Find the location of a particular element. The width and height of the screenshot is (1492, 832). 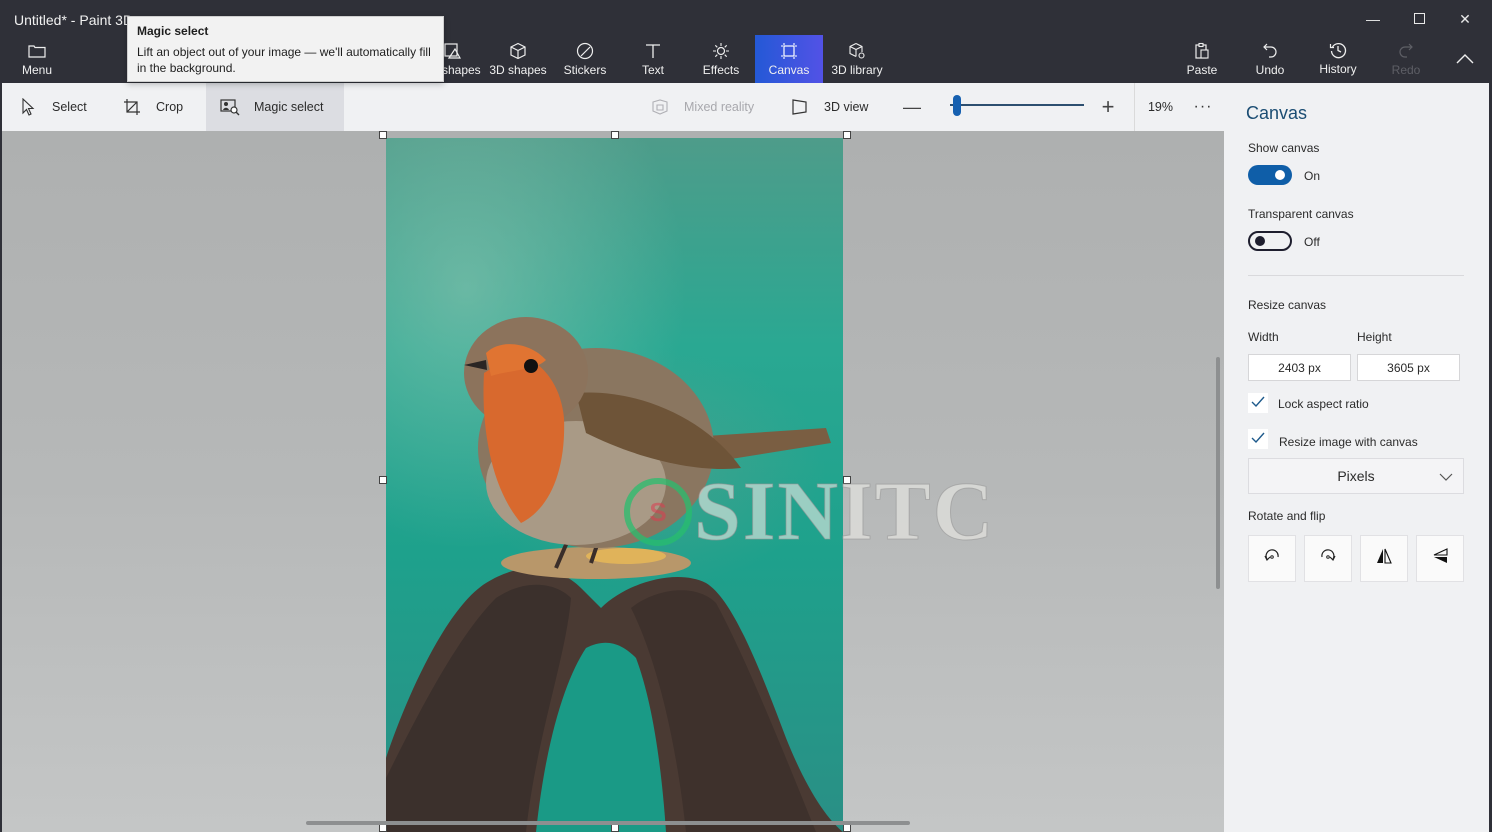

tool-stickers: Stickers is located at coordinates (585, 59).